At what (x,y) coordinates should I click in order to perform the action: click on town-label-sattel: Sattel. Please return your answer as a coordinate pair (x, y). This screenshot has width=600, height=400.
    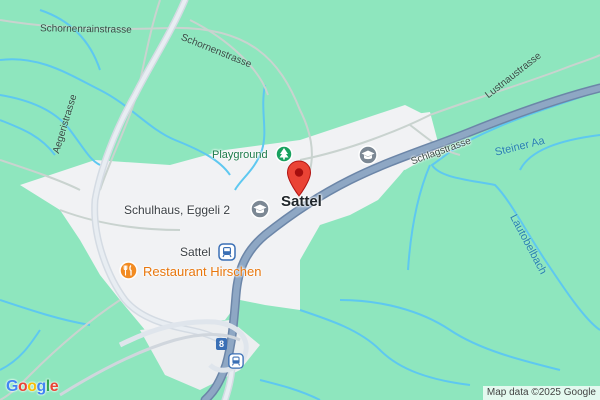
    Looking at the image, I should click on (301, 201).